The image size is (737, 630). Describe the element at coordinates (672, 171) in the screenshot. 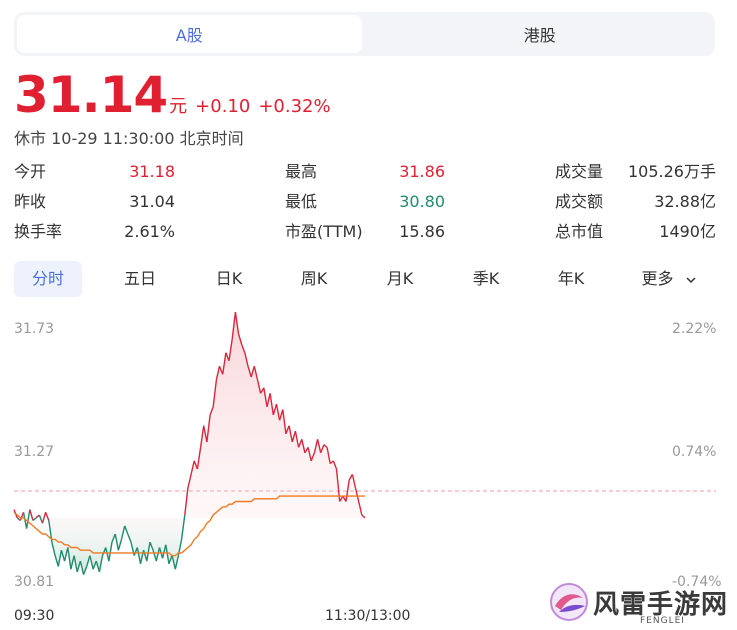

I see `stat-value: 105.26万手` at that location.